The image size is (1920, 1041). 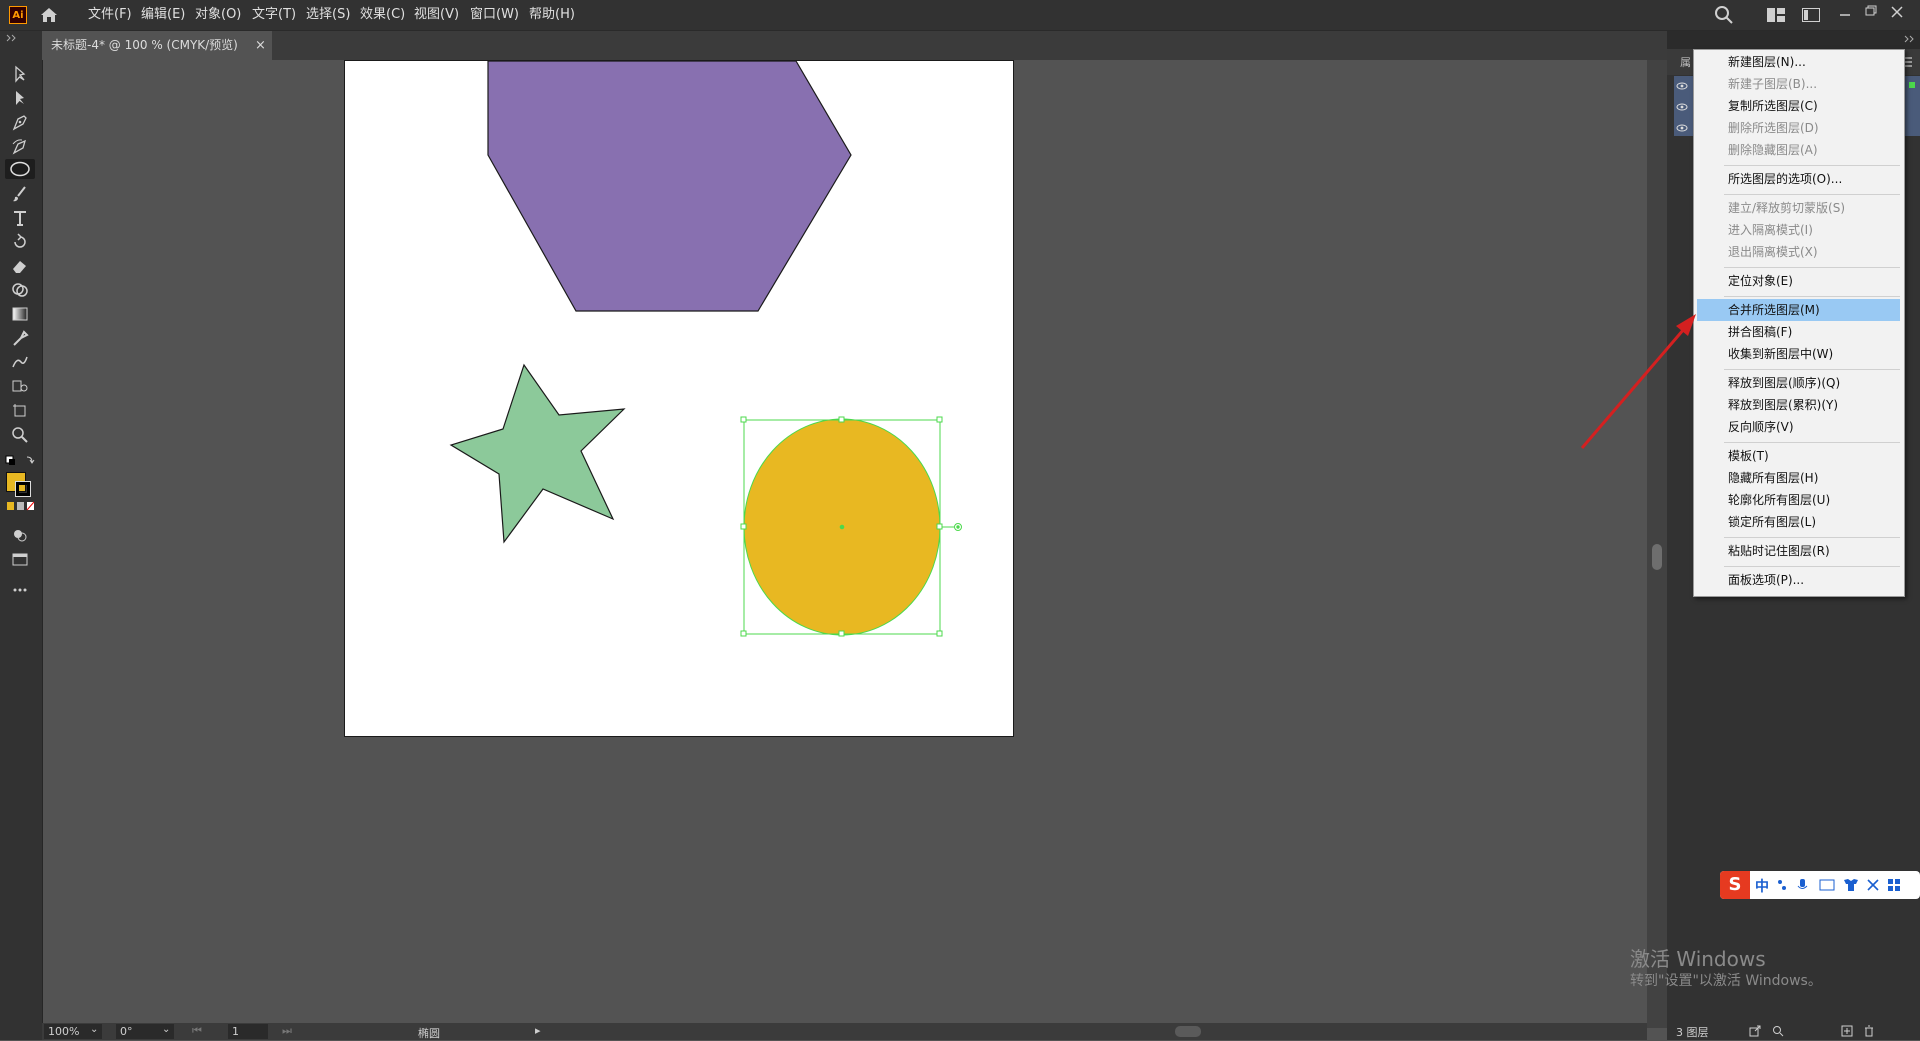 I want to click on menu-item-flatten-artwork: 拼合图稿(F), so click(x=1798, y=332).